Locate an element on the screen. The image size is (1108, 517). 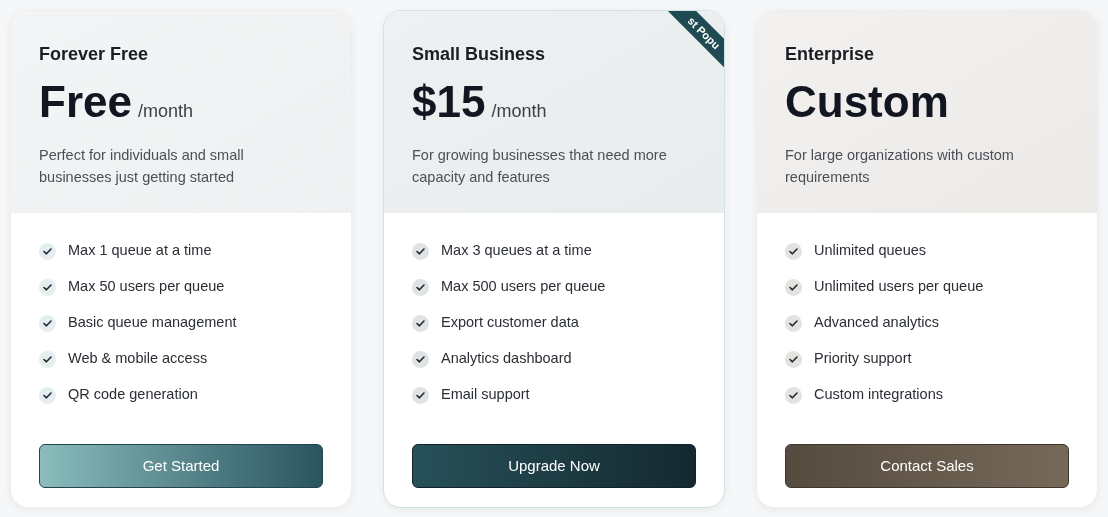
feature-text: Max 50 users per queue is located at coordinates (146, 287).